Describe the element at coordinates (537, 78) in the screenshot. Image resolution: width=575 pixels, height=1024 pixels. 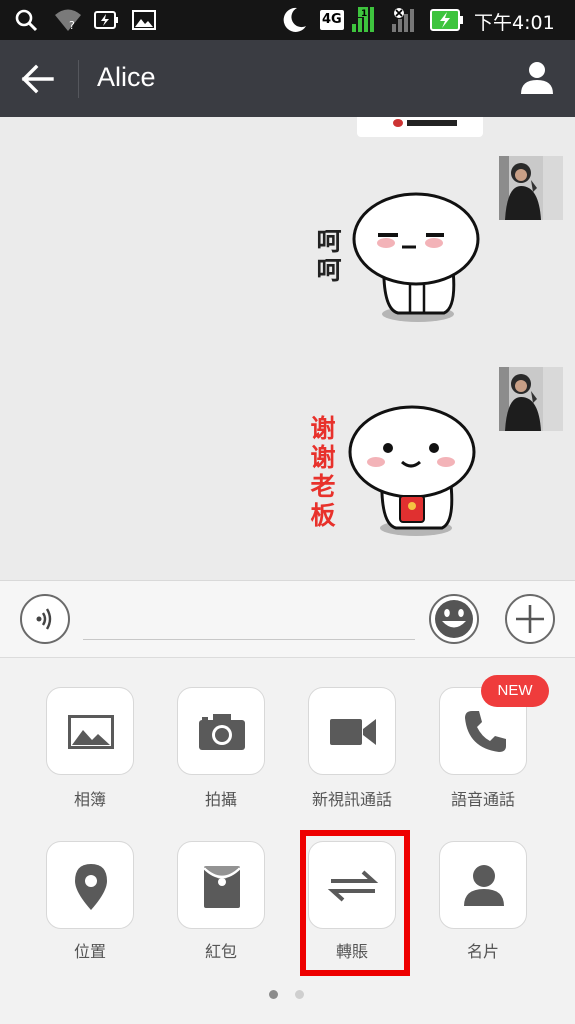
I see `person-icon` at that location.